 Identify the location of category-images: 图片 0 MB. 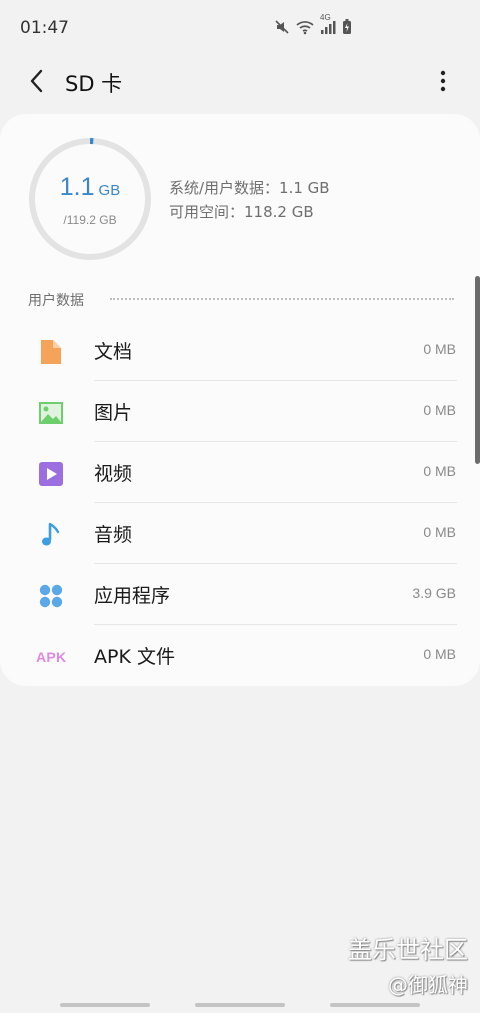
(240, 411).